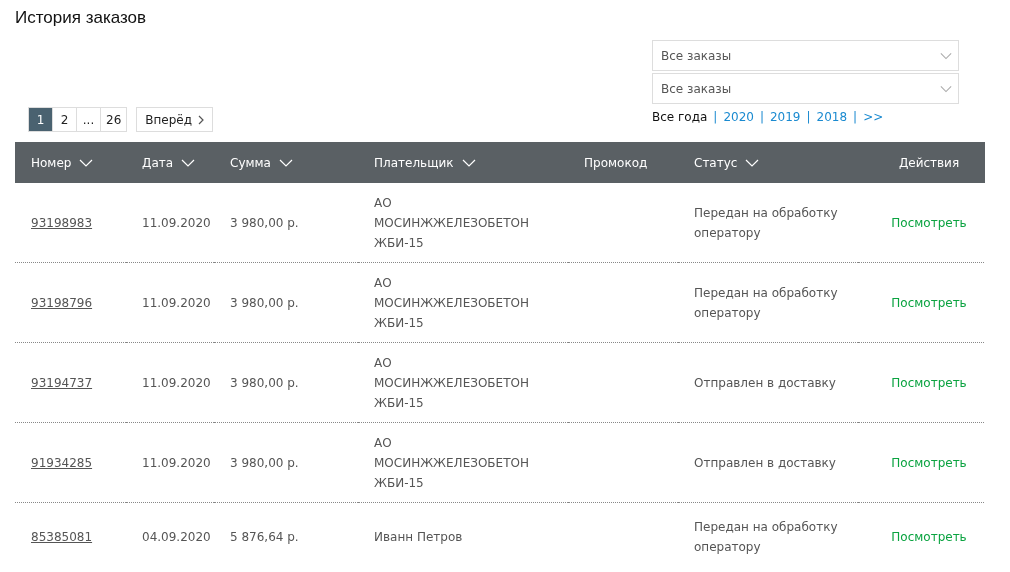  Describe the element at coordinates (264, 537) in the screenshot. I see `sum-cell-text: 5 876,64 р.` at that location.